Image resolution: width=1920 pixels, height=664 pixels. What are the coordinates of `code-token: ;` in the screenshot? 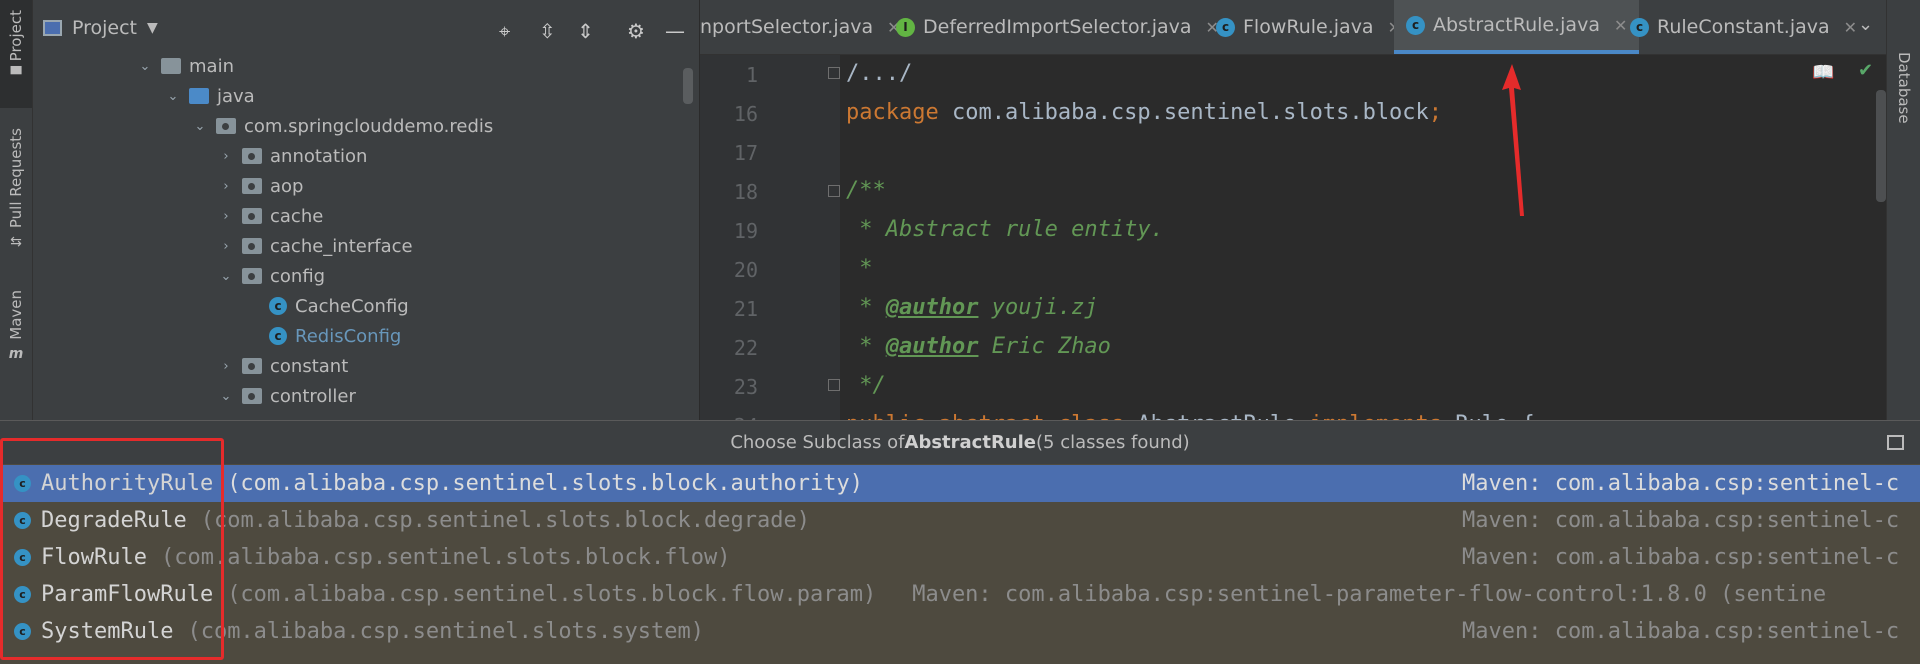 It's located at (1435, 112).